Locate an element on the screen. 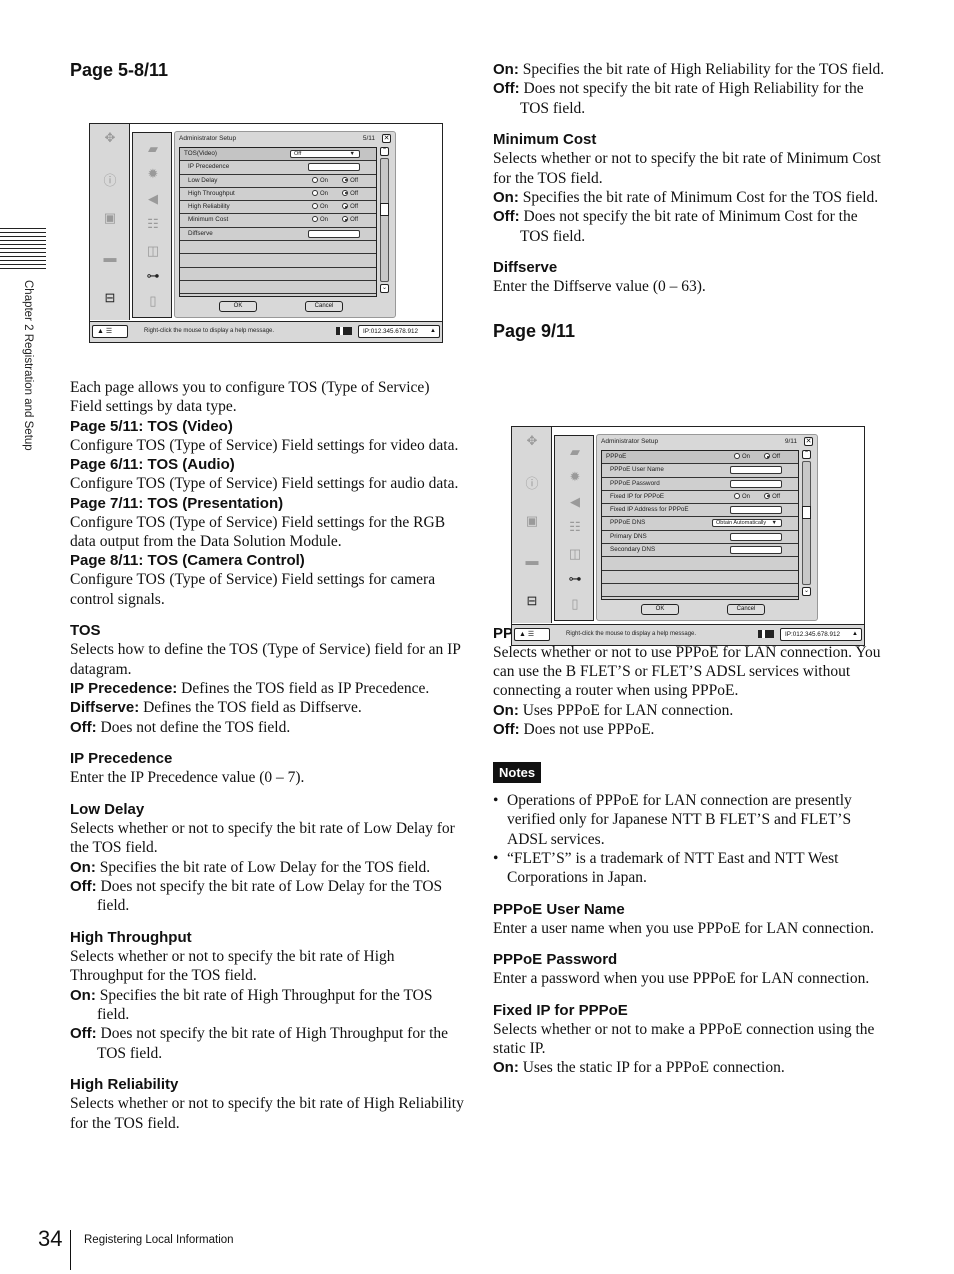 The height and width of the screenshot is (1274, 954). main-nav: ✥ ⓘ ▣ ▬ ⊟ is located at coordinates (532, 525).